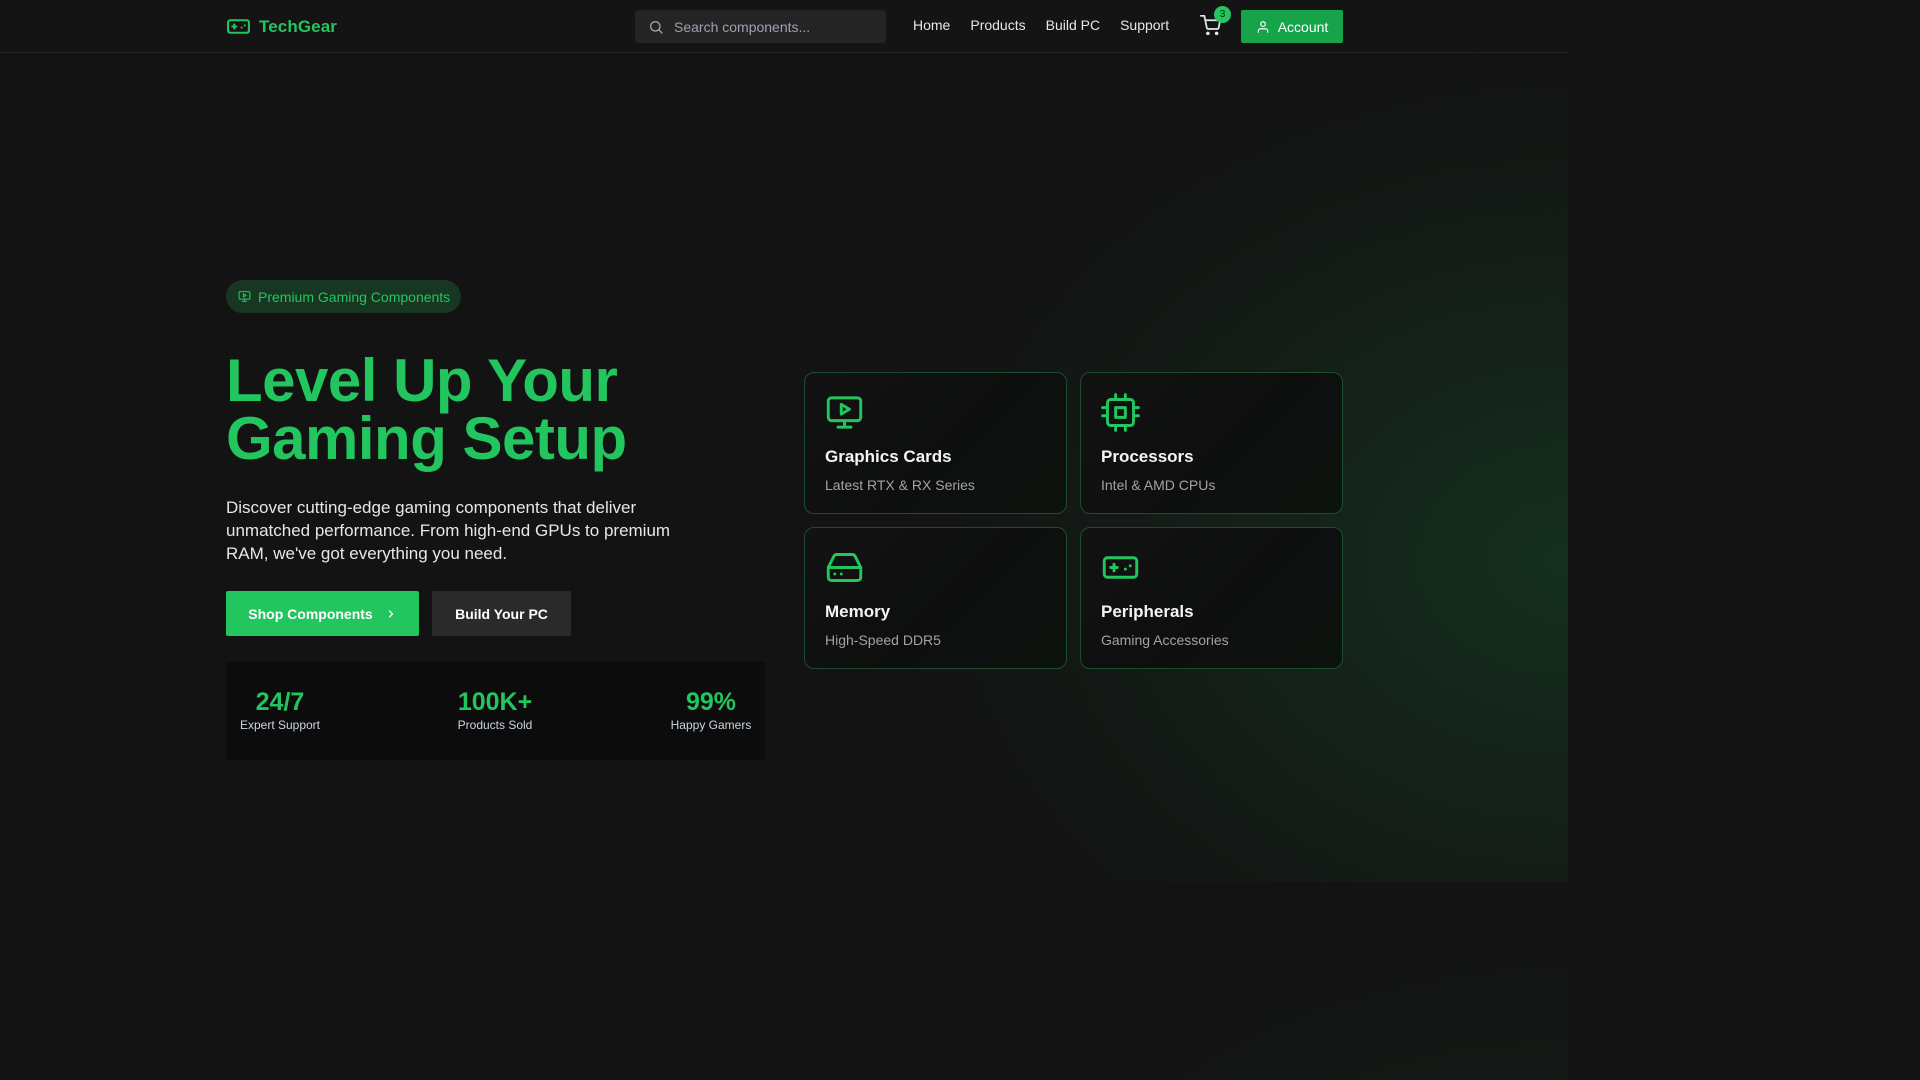 The width and height of the screenshot is (1920, 1080). What do you see at coordinates (844, 567) in the screenshot?
I see `hard-drive-icon` at bounding box center [844, 567].